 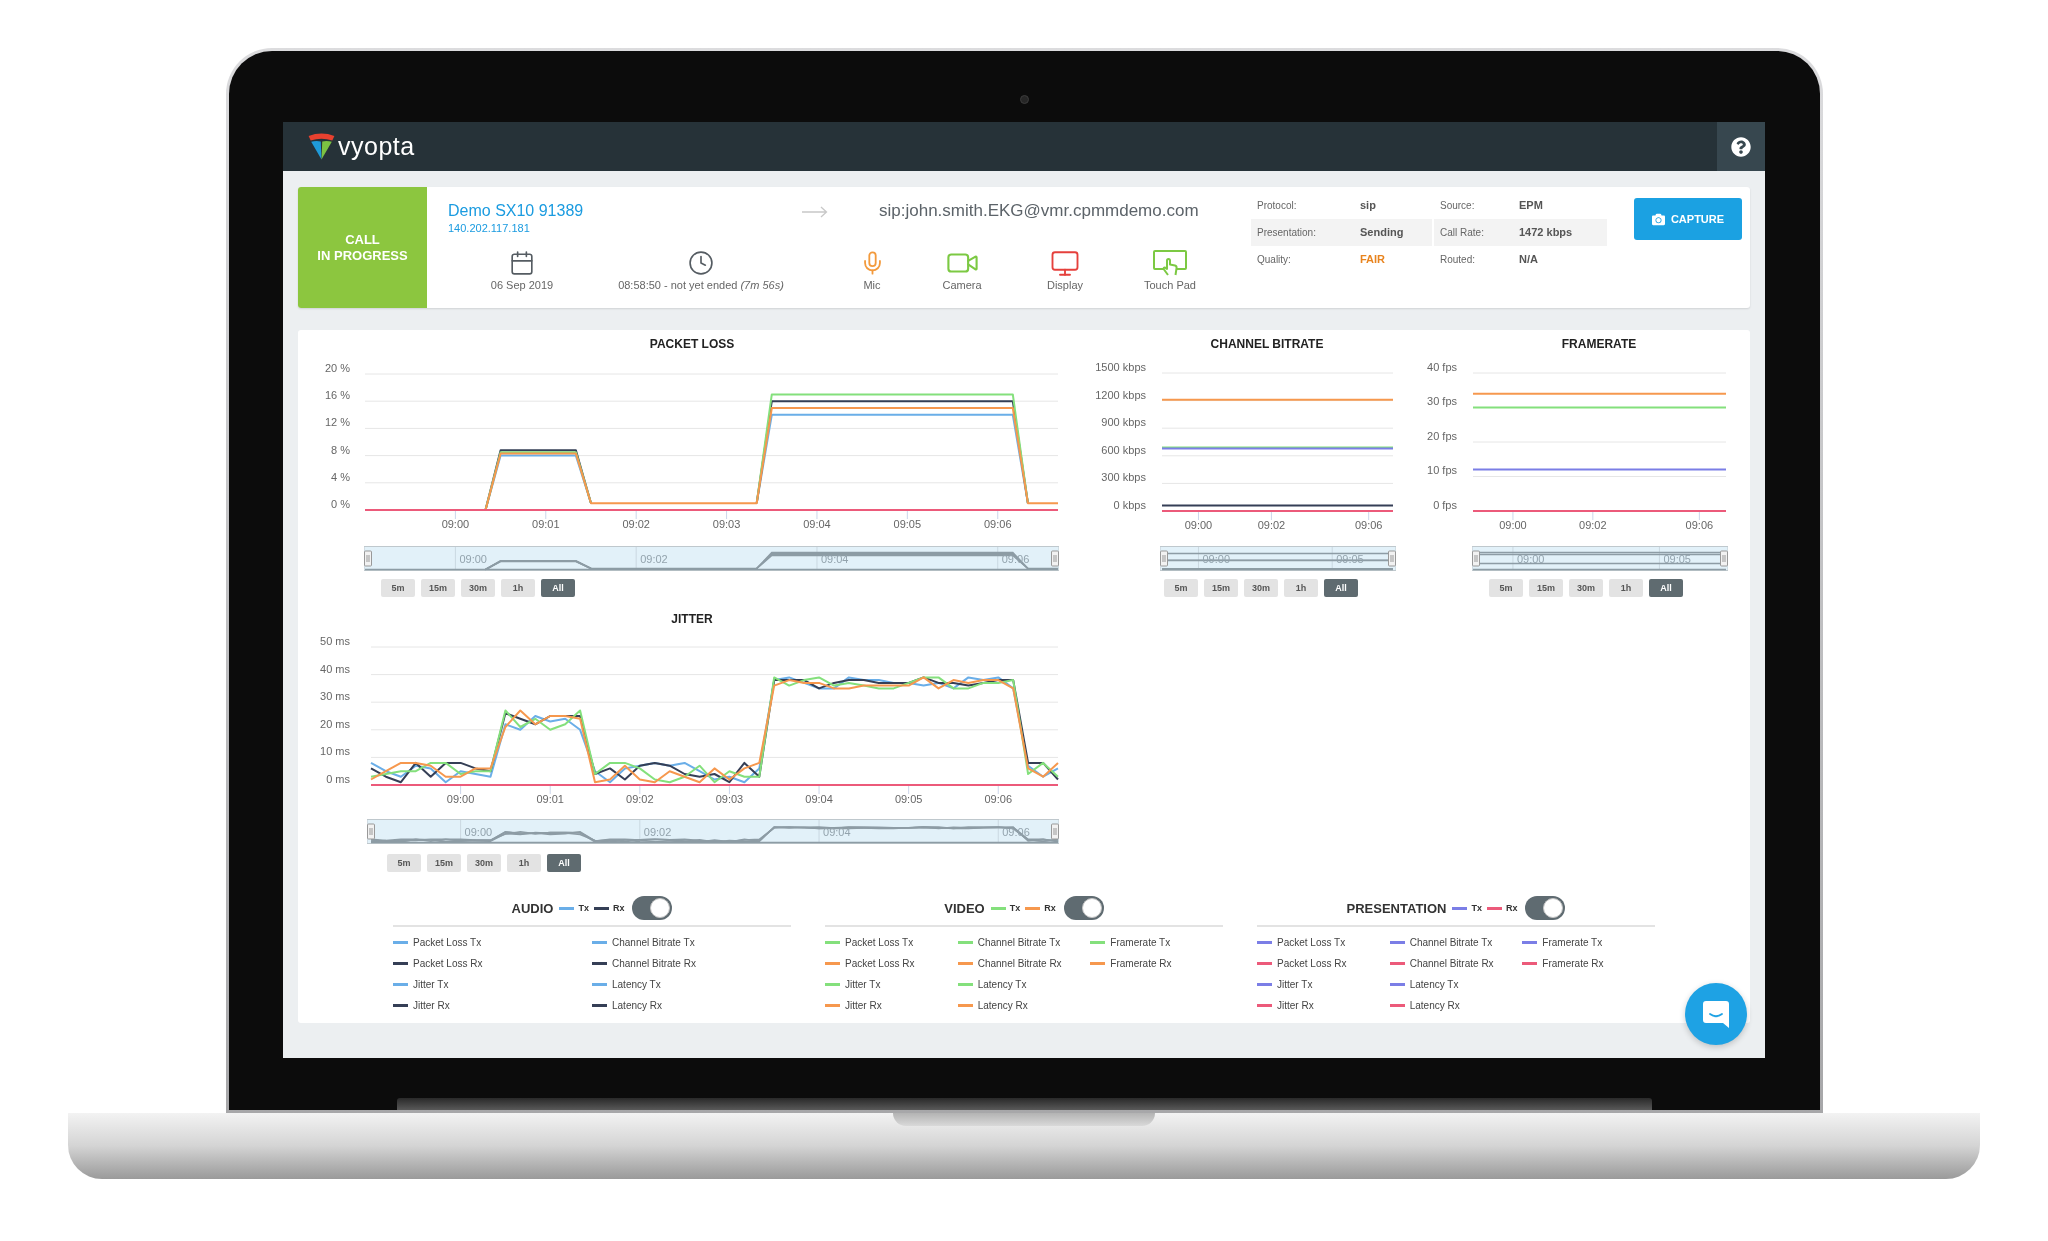 What do you see at coordinates (1120, 394) in the screenshot?
I see `y-axis-label: 1200 kbps` at bounding box center [1120, 394].